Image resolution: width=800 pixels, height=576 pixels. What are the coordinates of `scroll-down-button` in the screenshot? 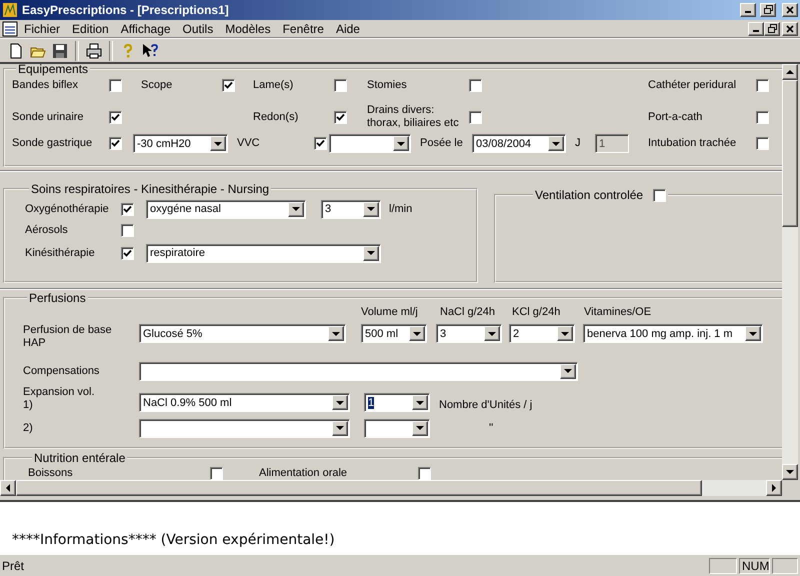 It's located at (790, 472).